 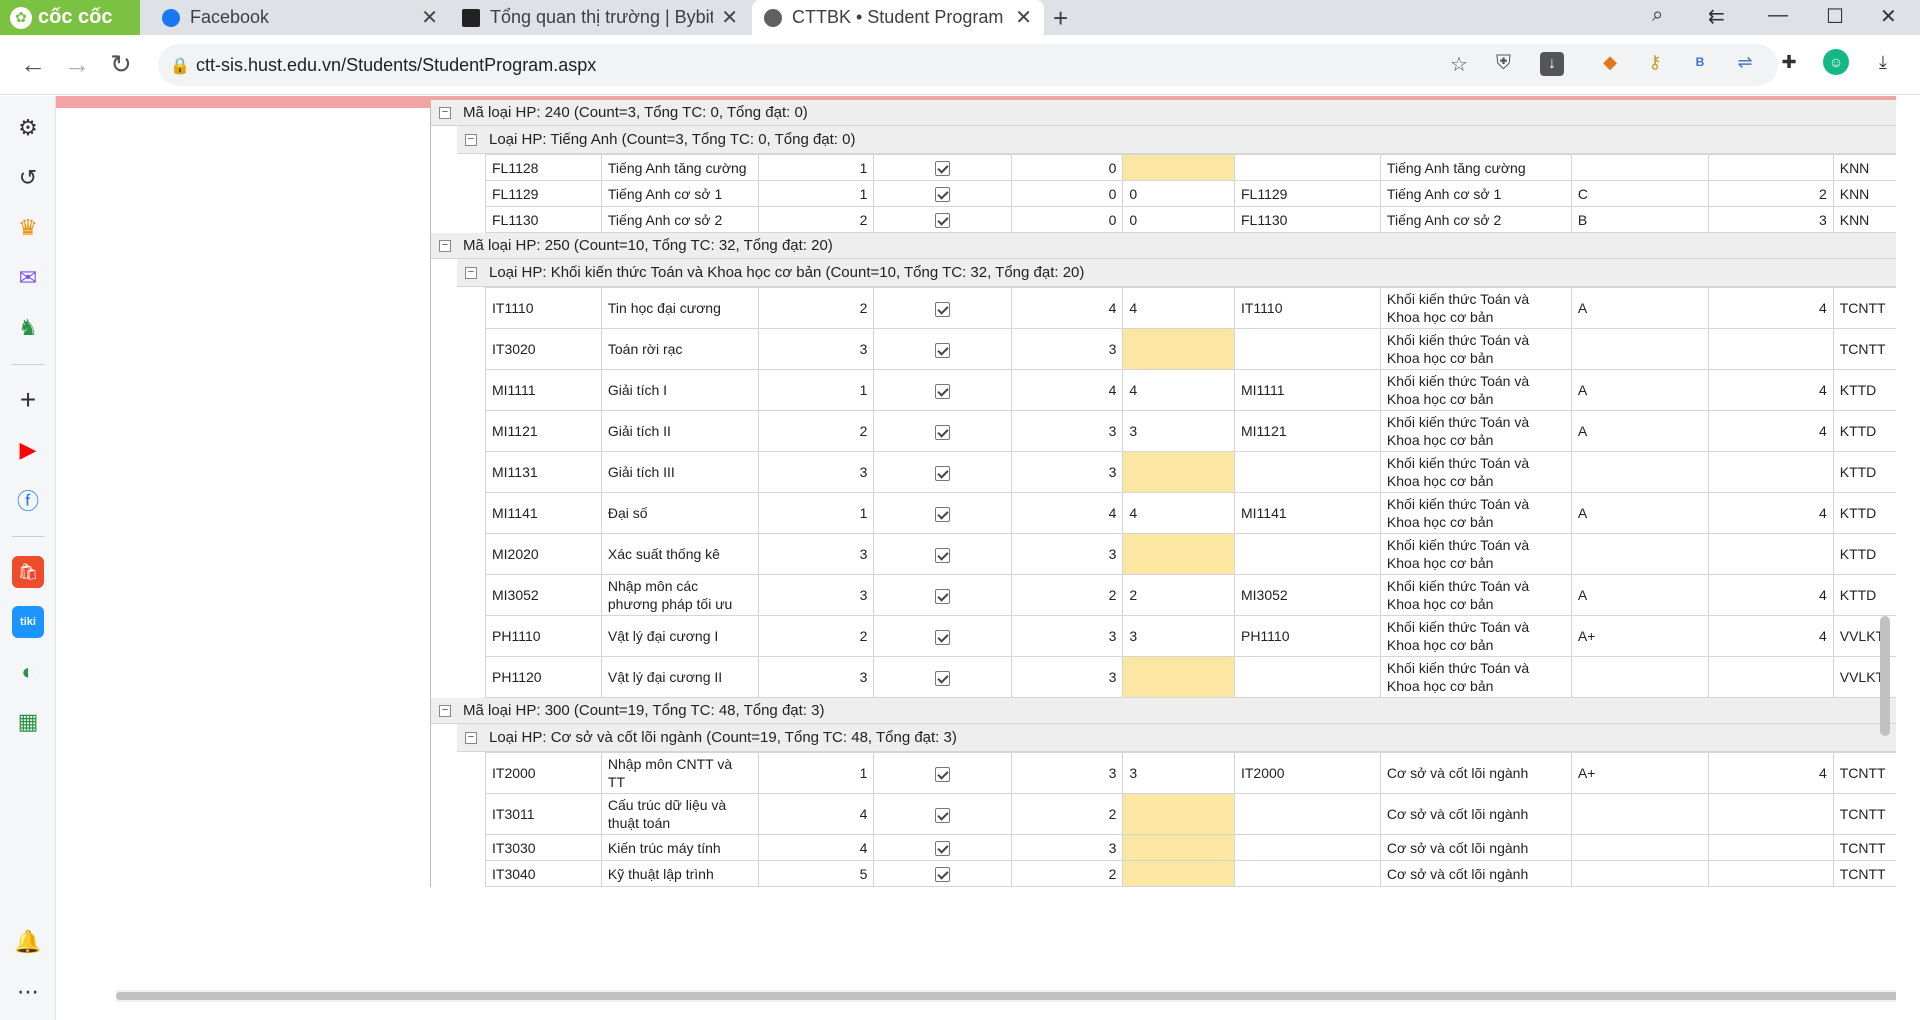 What do you see at coordinates (1883, 62) in the screenshot?
I see `downloads-icon: ⤓` at bounding box center [1883, 62].